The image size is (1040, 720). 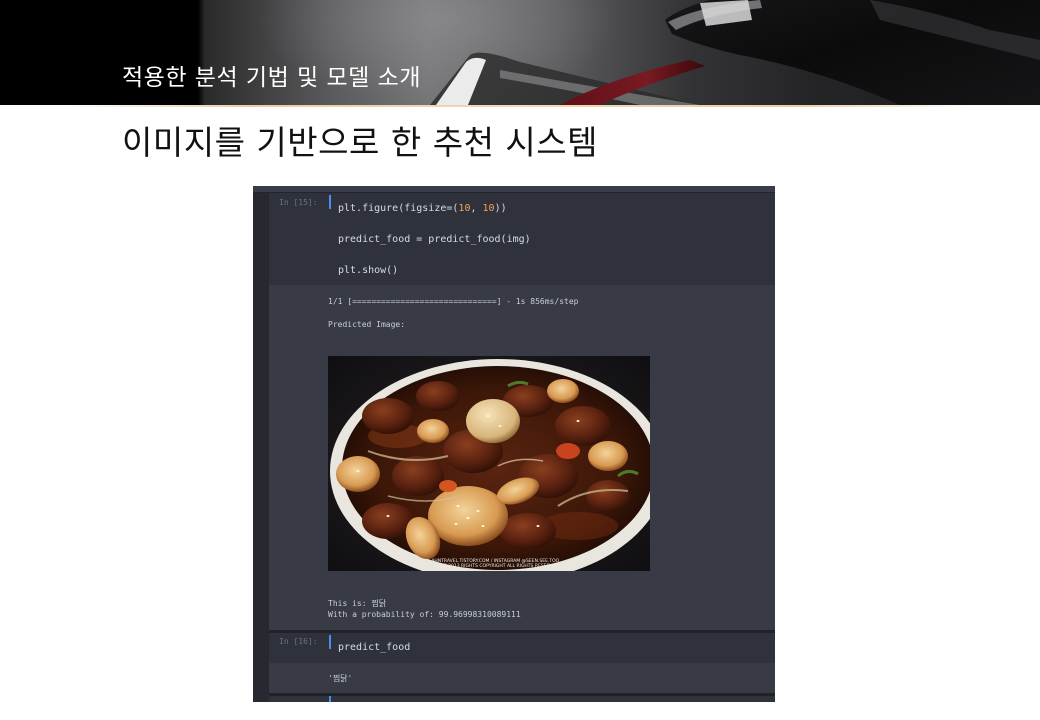 What do you see at coordinates (374, 647) in the screenshot?
I see `code-line: predict_food` at bounding box center [374, 647].